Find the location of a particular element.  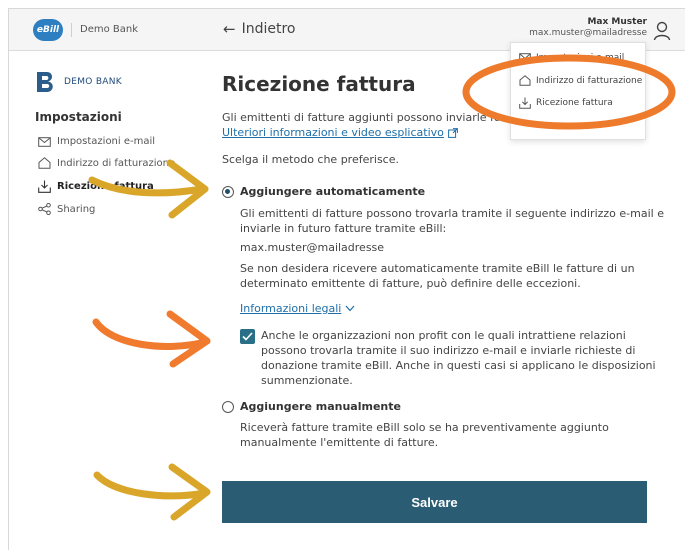

radio-auto-label: Aggiungere automaticamente is located at coordinates (332, 191).